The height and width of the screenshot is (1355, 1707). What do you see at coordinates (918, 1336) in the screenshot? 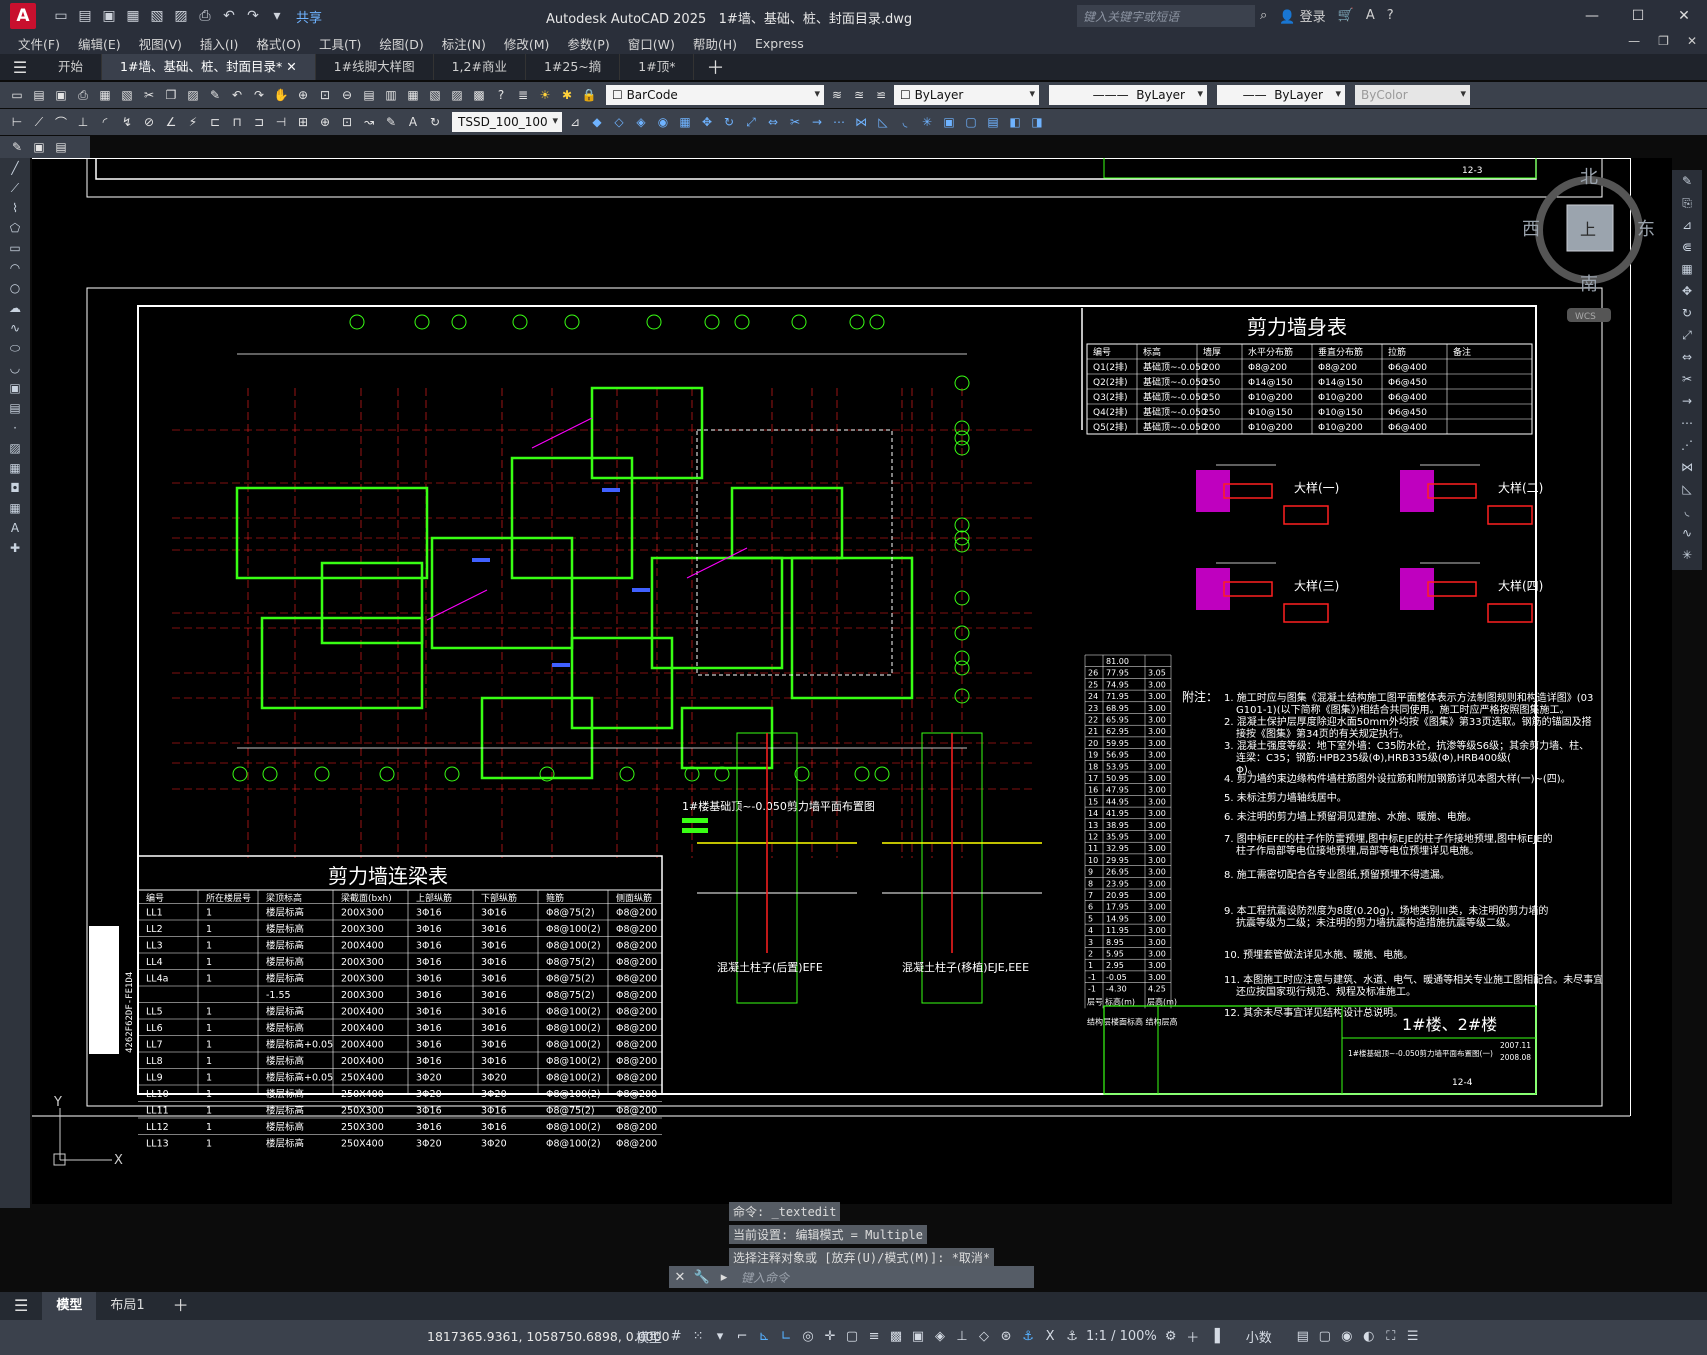
I see `selection-cycling-icon: ▣` at bounding box center [918, 1336].